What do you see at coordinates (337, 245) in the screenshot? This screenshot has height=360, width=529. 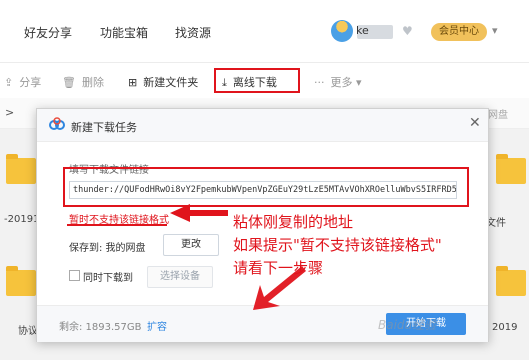 I see `annotation-line-2: 如果提示"暂不支持该链接格式"` at bounding box center [337, 245].